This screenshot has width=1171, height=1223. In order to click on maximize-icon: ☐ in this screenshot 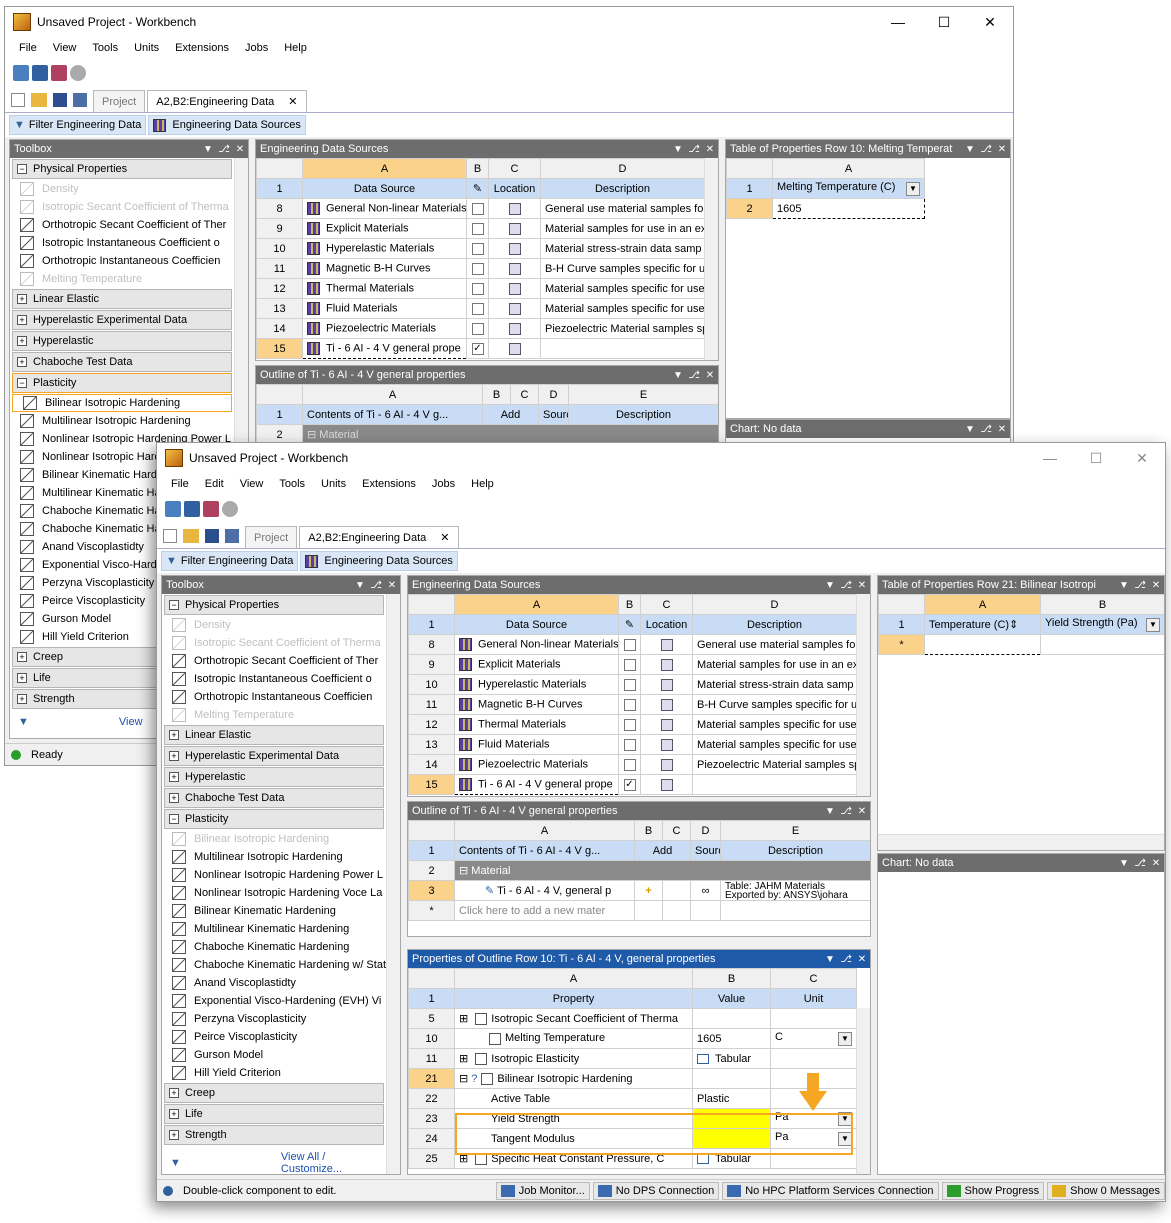, I will do `click(944, 22)`.